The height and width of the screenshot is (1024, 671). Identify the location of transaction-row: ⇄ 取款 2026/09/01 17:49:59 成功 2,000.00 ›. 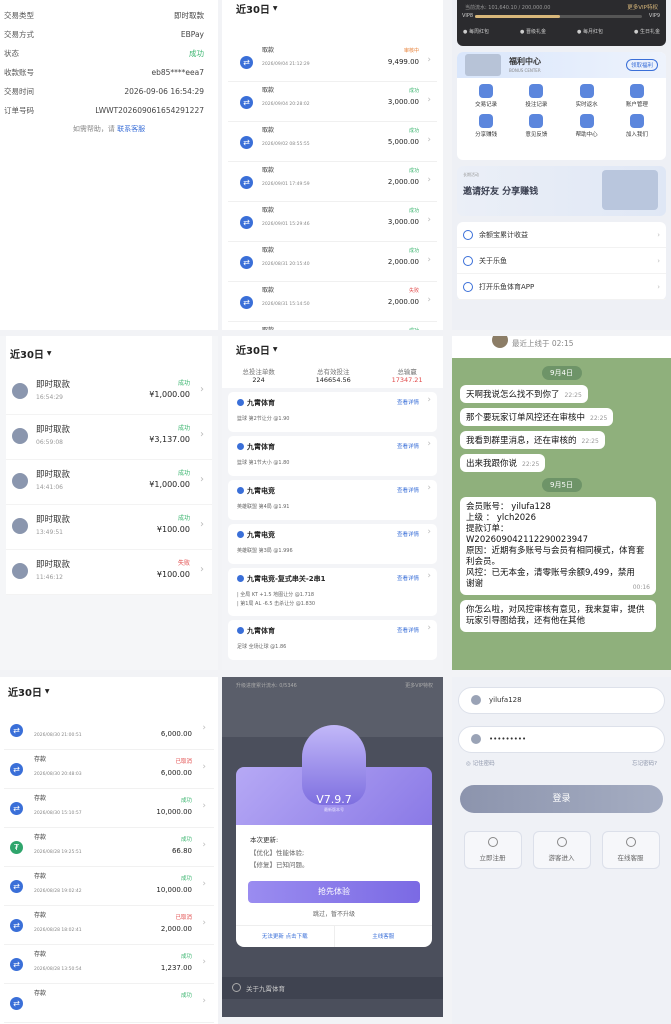
(332, 182).